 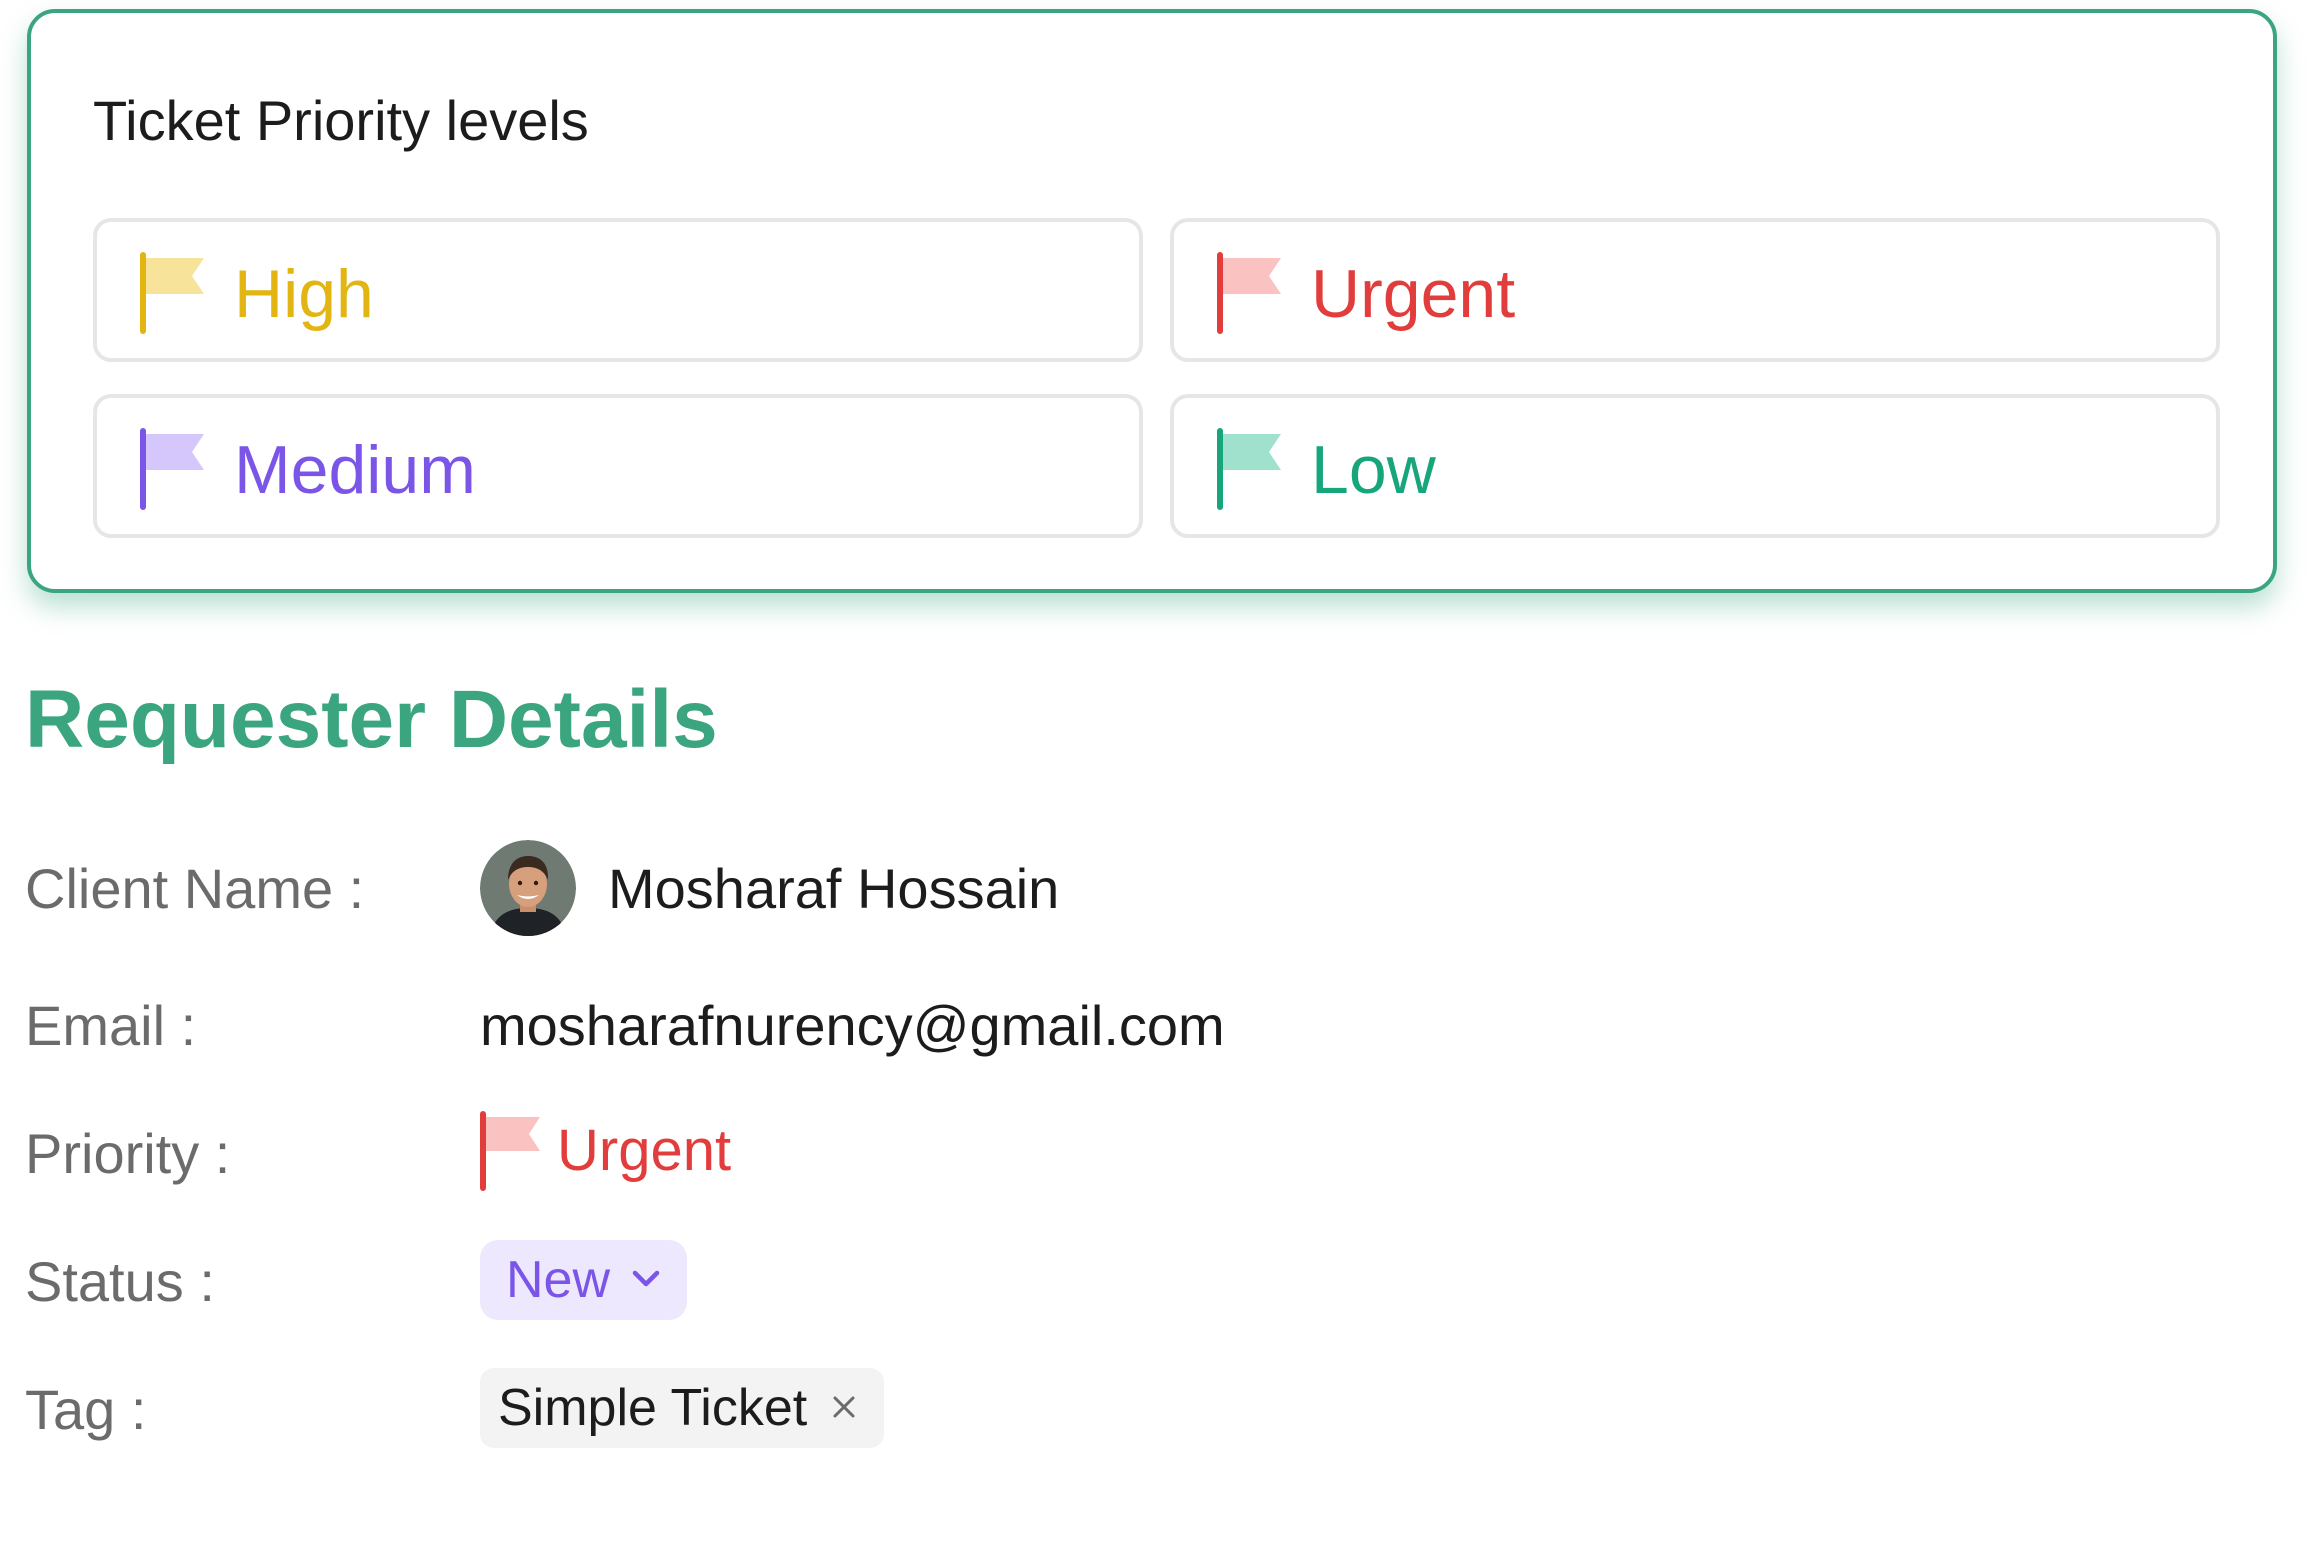 I want to click on priority-option-high: High, so click(x=618, y=290).